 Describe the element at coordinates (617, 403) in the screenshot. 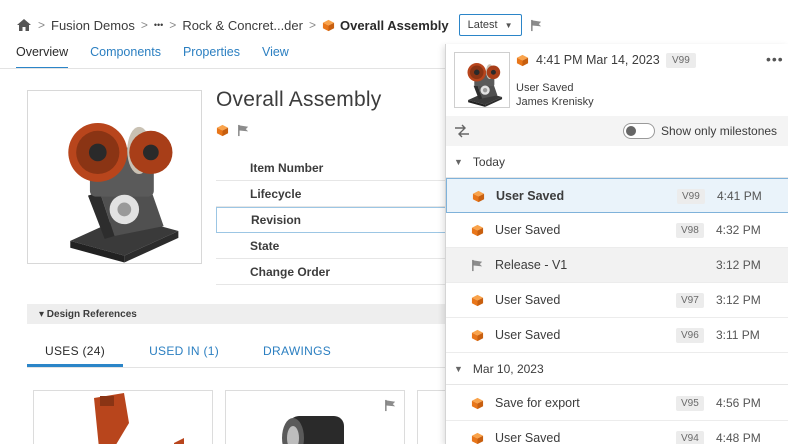

I see `version-row: Save for export V95 4:56 PM` at that location.